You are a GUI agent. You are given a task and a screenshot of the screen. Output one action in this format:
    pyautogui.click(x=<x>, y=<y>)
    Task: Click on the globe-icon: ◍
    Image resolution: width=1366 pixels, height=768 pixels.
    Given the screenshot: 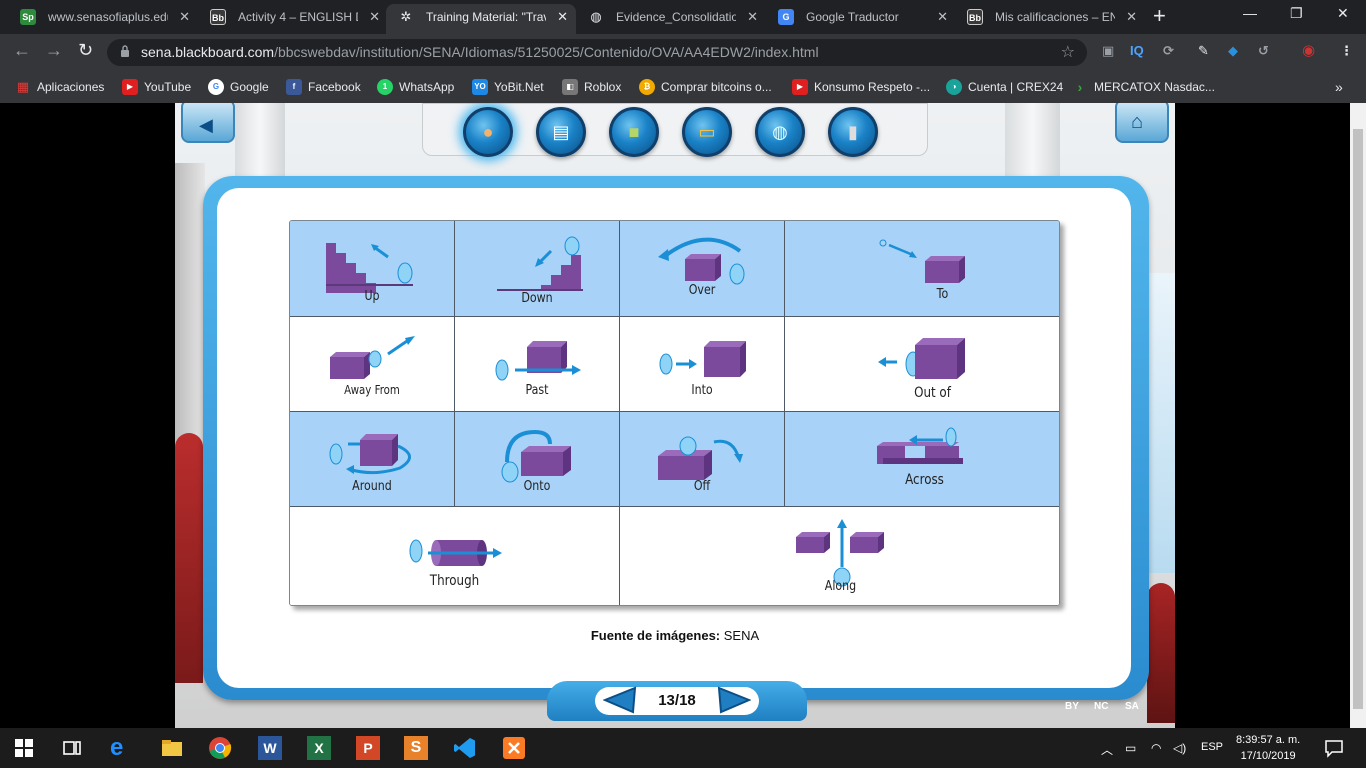 What is the action you would take?
    pyautogui.click(x=596, y=16)
    